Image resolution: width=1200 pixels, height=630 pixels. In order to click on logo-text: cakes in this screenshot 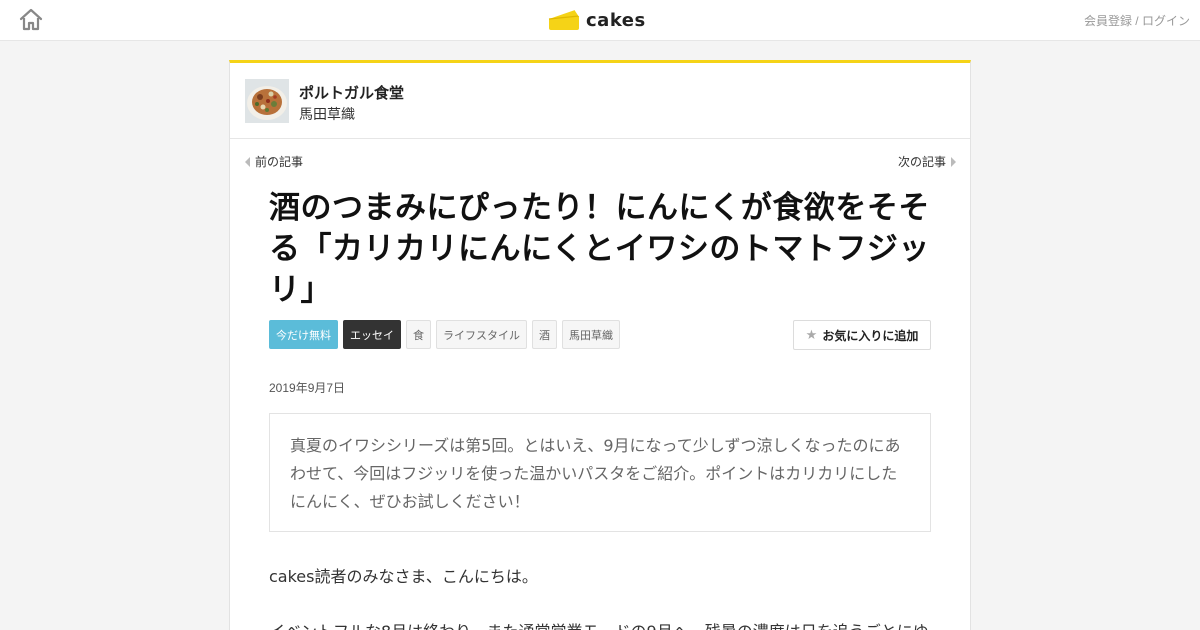, I will do `click(616, 20)`.